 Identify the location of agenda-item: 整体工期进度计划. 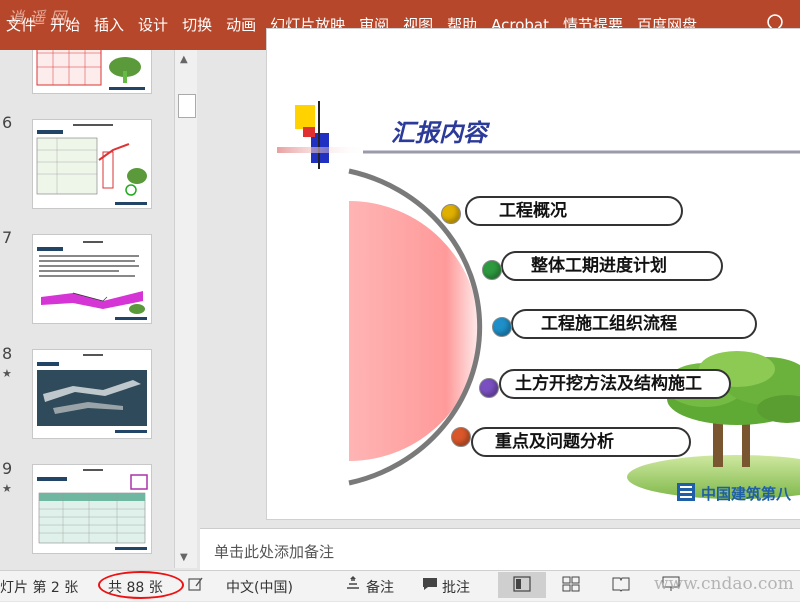
(612, 266).